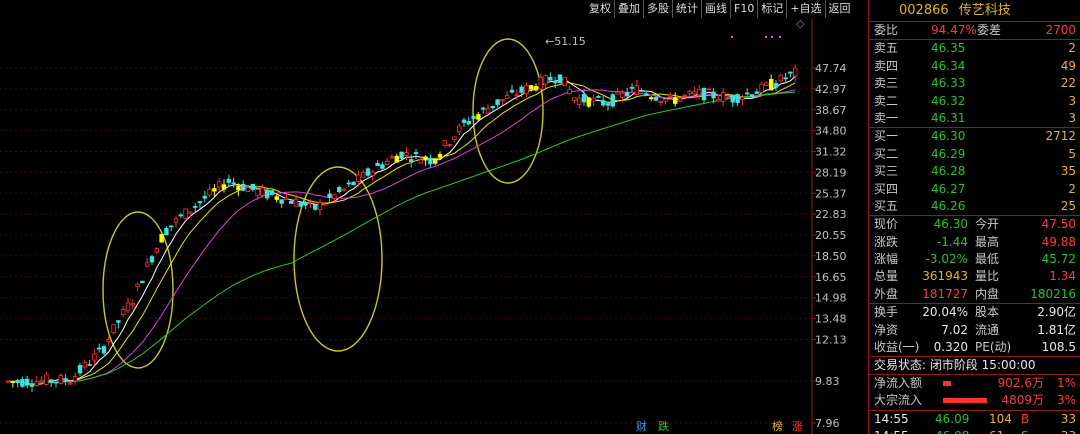 The width and height of the screenshot is (1080, 434). Describe the element at coordinates (565, 41) in the screenshot. I see `high-price-marker: ←51.15` at that location.